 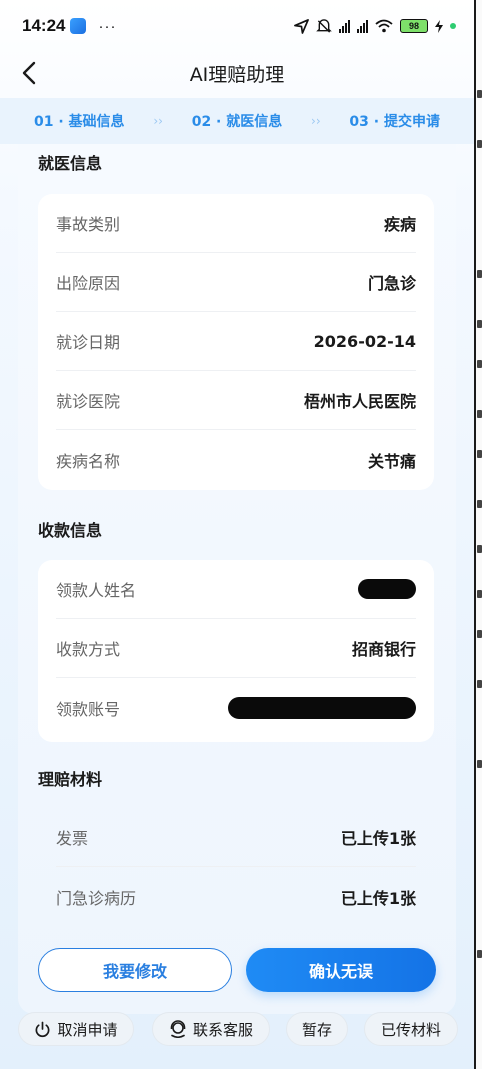 What do you see at coordinates (88, 709) in the screenshot?
I see `row-label: 领款账号` at bounding box center [88, 709].